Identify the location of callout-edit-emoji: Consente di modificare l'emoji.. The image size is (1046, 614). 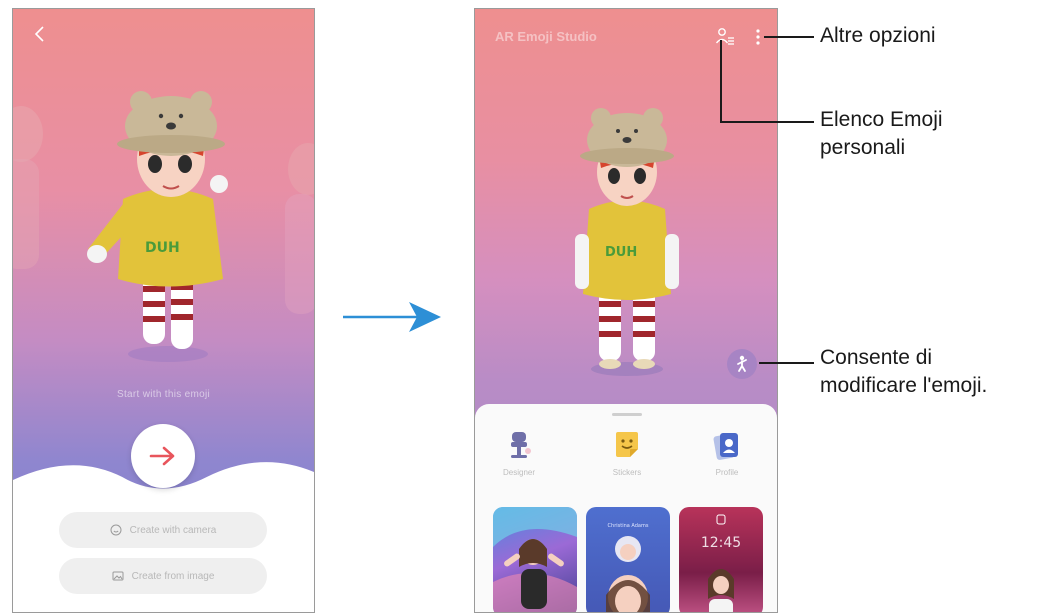
(903, 372).